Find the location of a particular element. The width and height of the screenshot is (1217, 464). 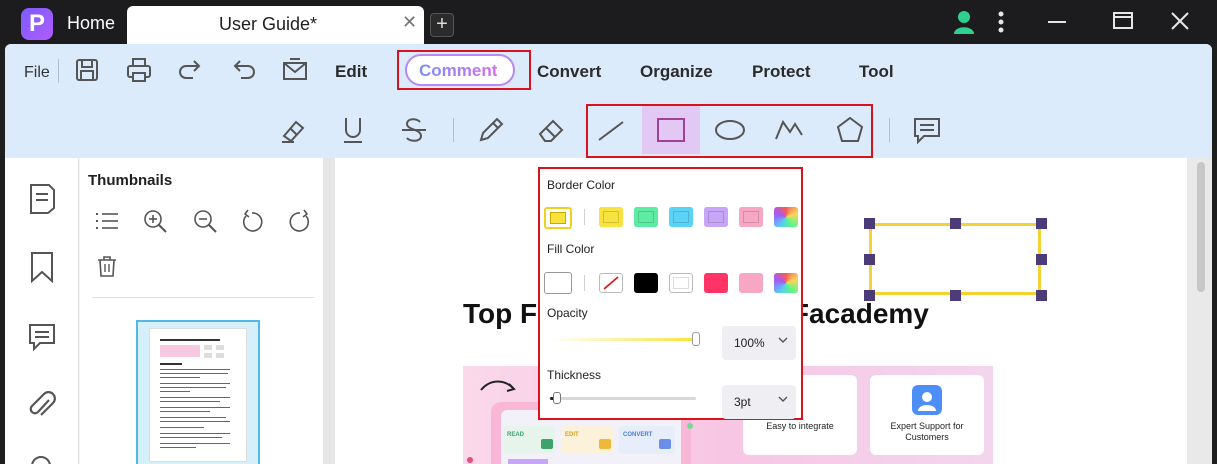

undo-icon is located at coordinates (243, 70).